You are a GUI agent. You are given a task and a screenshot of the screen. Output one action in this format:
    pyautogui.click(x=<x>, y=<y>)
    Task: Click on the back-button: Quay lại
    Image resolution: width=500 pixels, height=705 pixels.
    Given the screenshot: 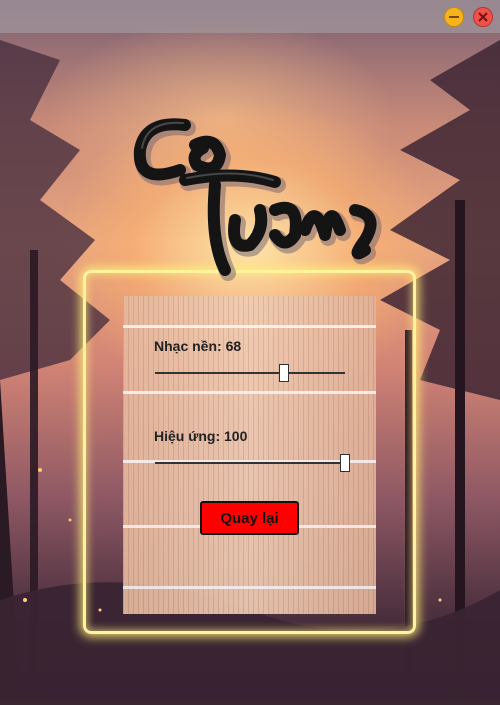 What is the action you would take?
    pyautogui.click(x=249, y=518)
    